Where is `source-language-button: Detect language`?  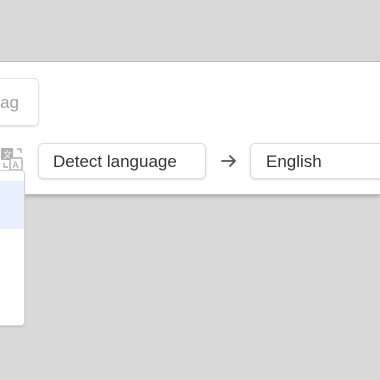
source-language-button: Detect language is located at coordinates (122, 161).